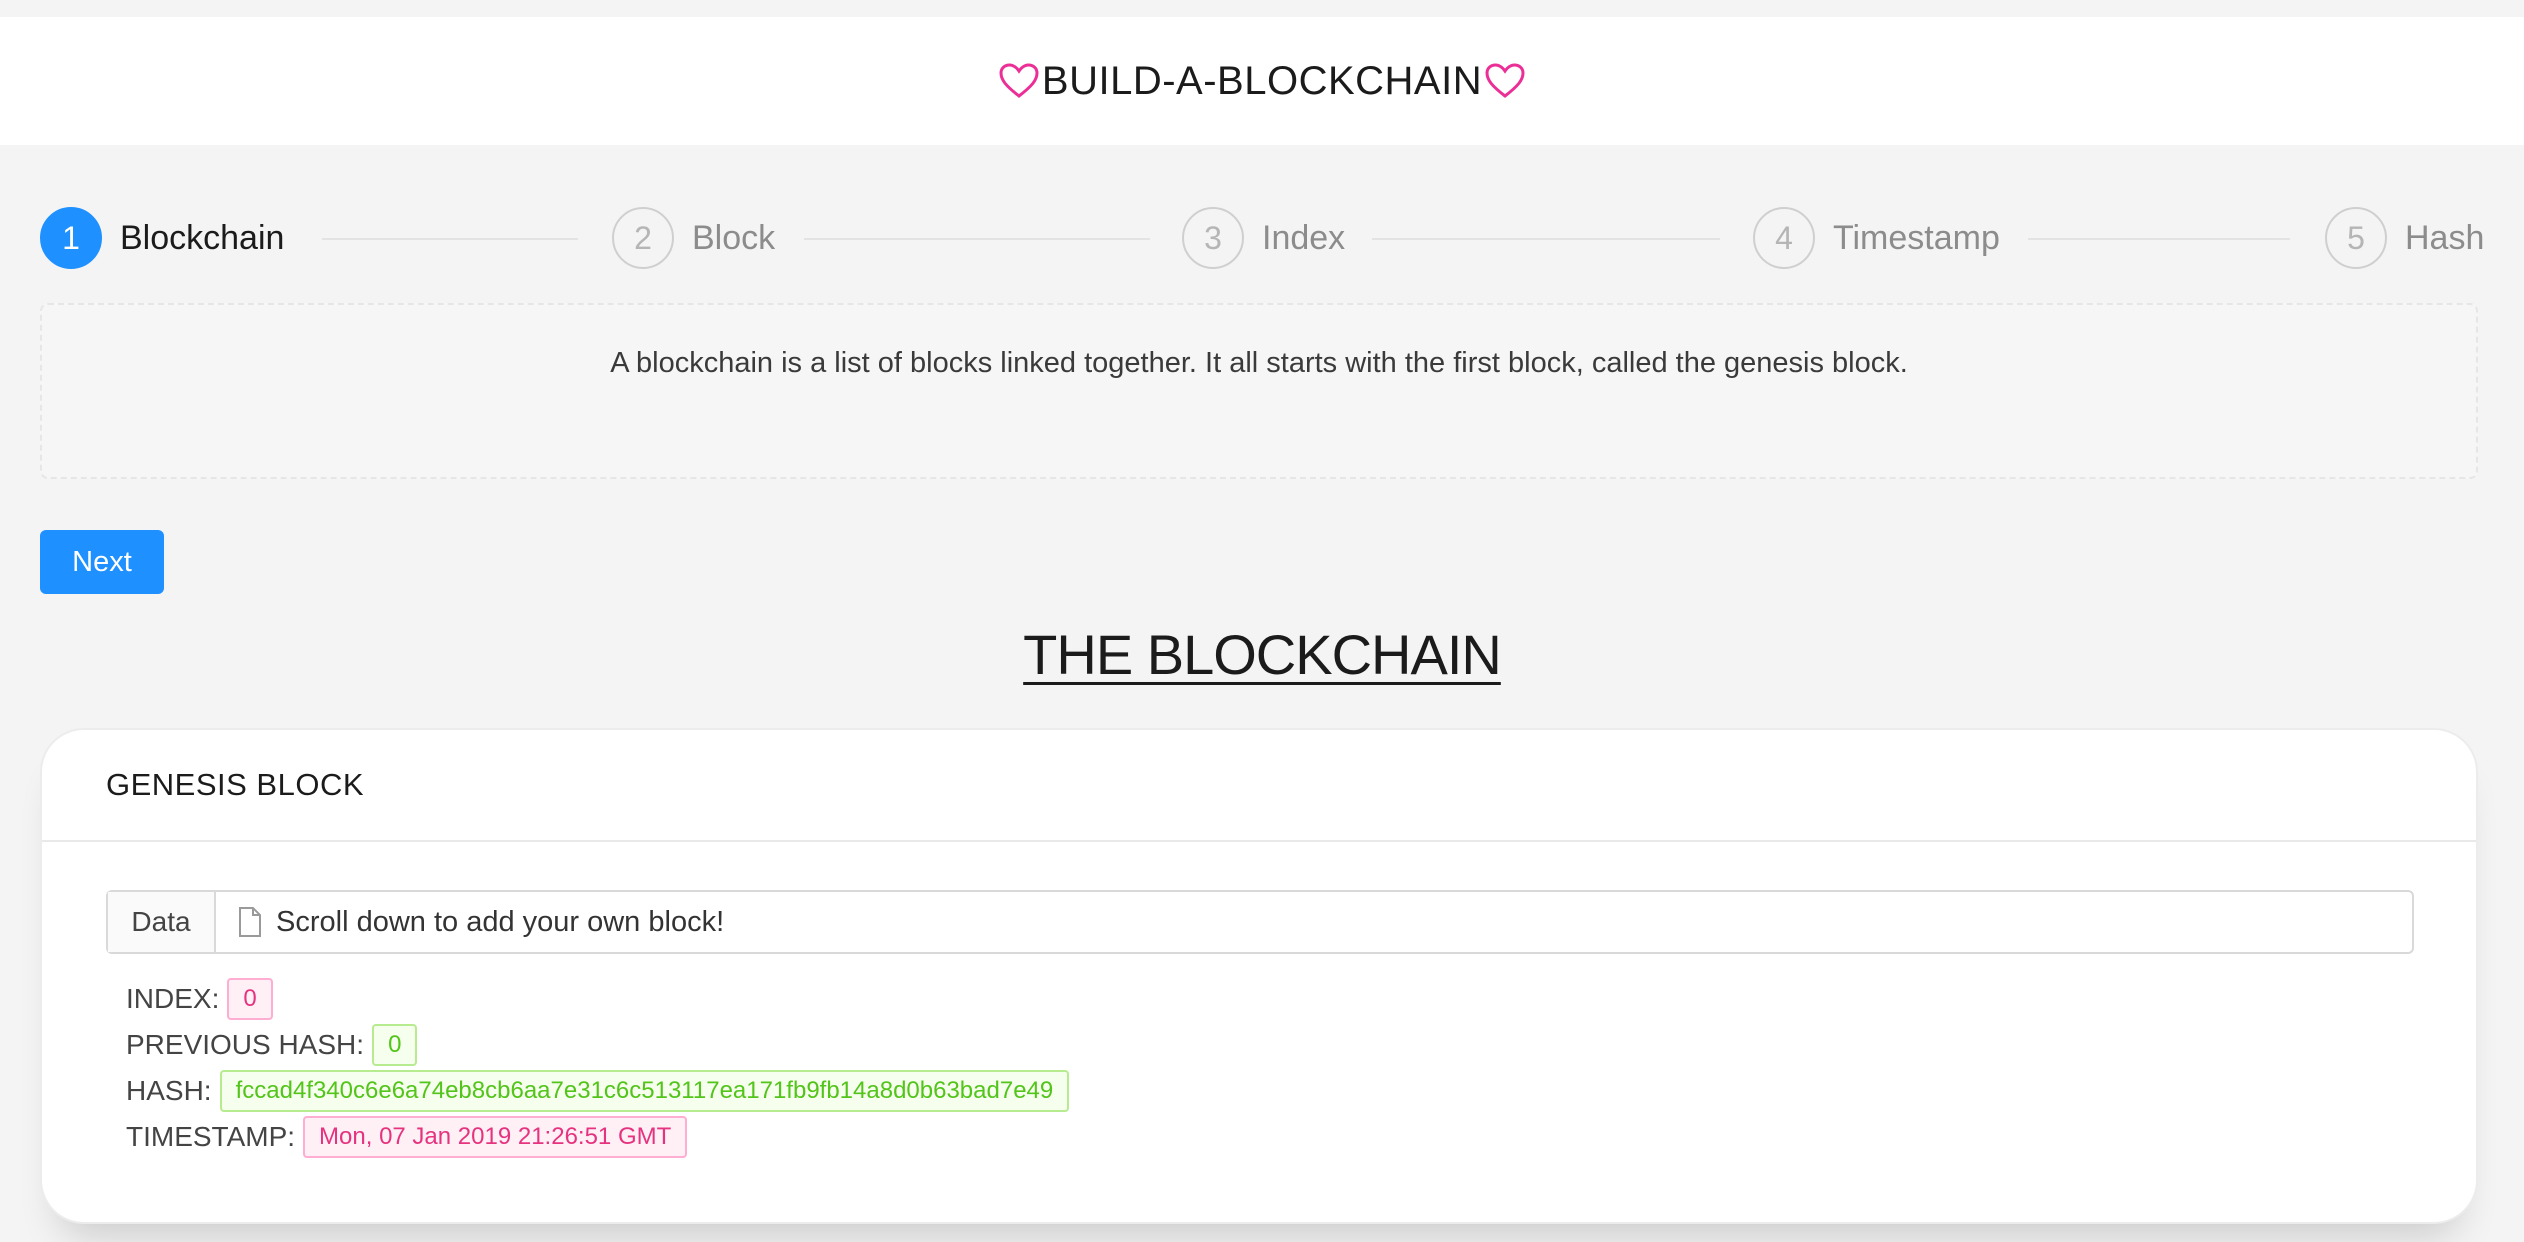 The height and width of the screenshot is (1242, 2524). Describe the element at coordinates (500, 921) in the screenshot. I see `data-value: Scroll down to add your own block!` at that location.